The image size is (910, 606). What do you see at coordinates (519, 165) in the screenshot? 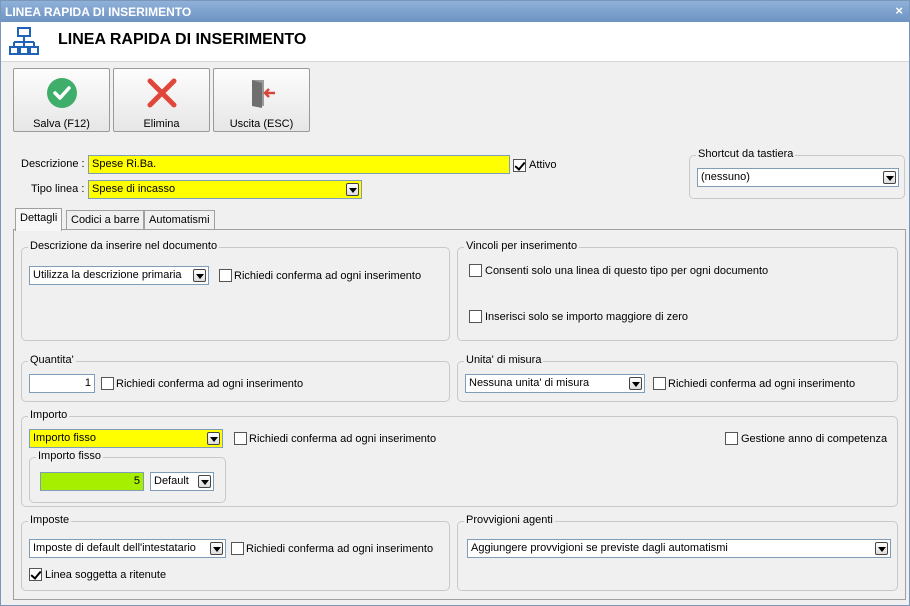
I see `active-checkbox` at bounding box center [519, 165].